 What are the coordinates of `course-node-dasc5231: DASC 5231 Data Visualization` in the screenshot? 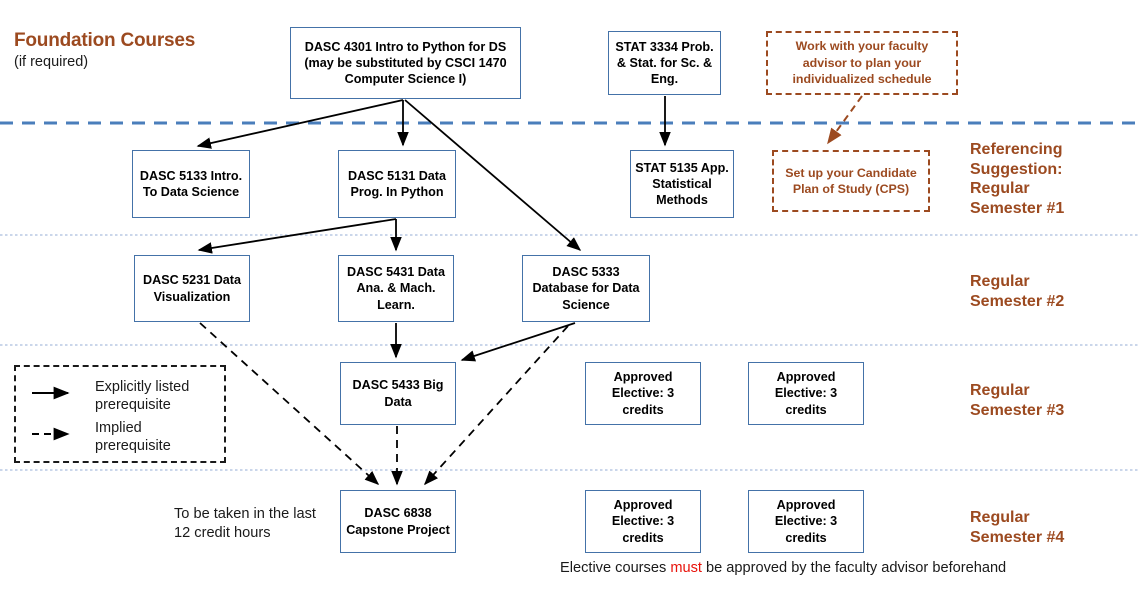 It's located at (192, 288).